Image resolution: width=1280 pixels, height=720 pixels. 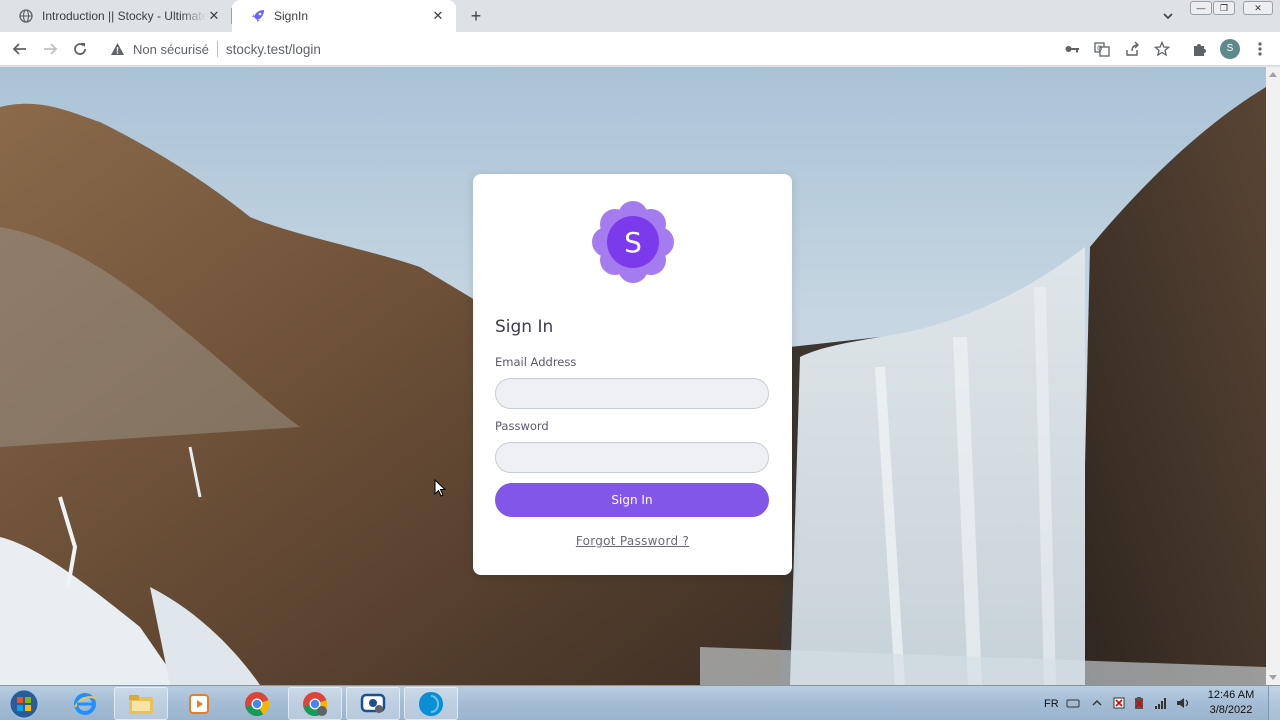 What do you see at coordinates (258, 16) in the screenshot?
I see `rocket-icon` at bounding box center [258, 16].